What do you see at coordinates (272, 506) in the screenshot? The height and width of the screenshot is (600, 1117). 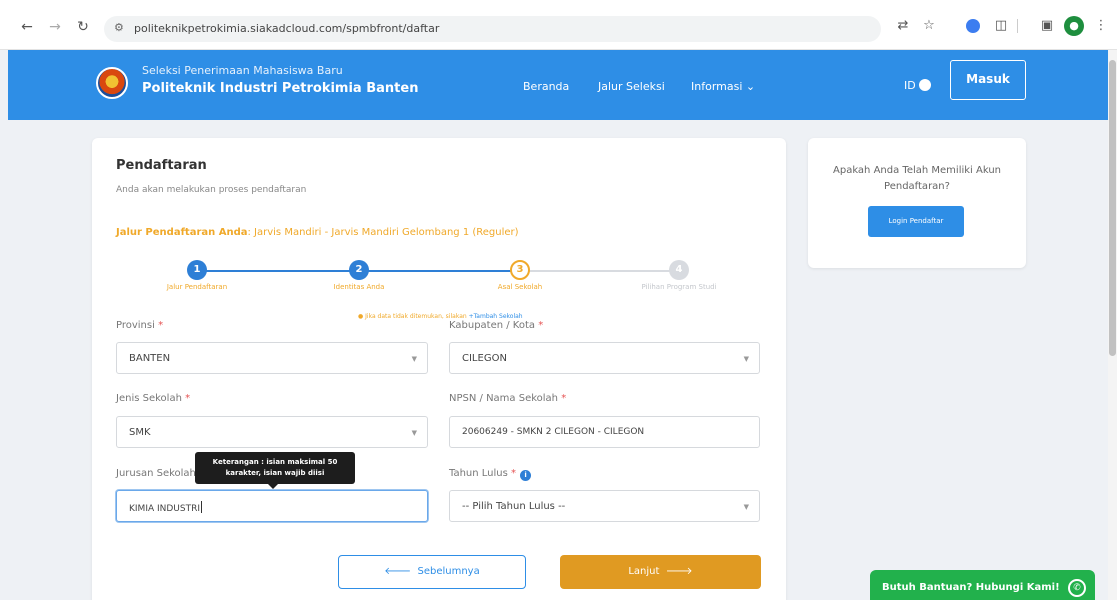 I see `jurusan-input: KIMIA INDUSTRI` at bounding box center [272, 506].